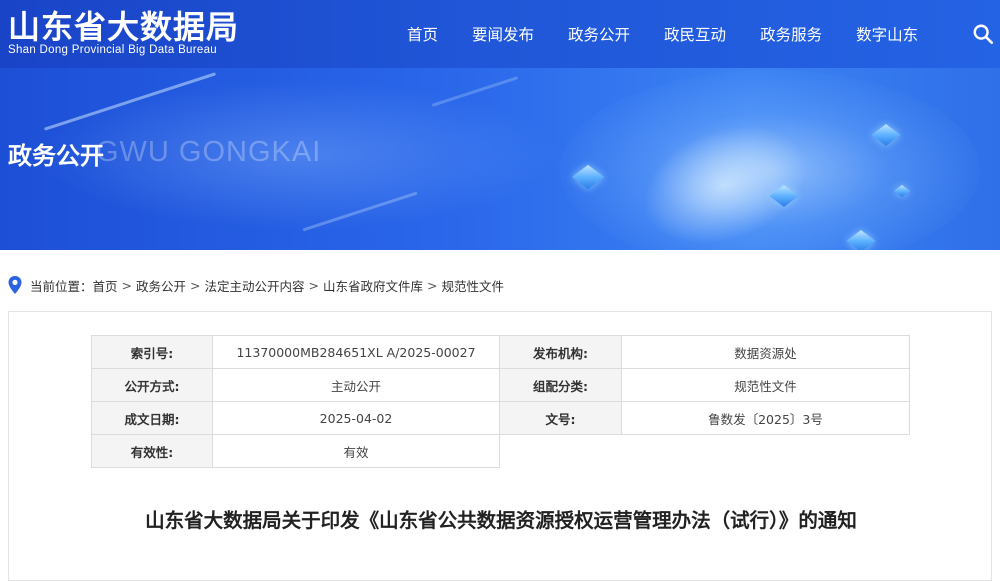  I want to click on nav-item-interaction: 政民互动, so click(695, 34).